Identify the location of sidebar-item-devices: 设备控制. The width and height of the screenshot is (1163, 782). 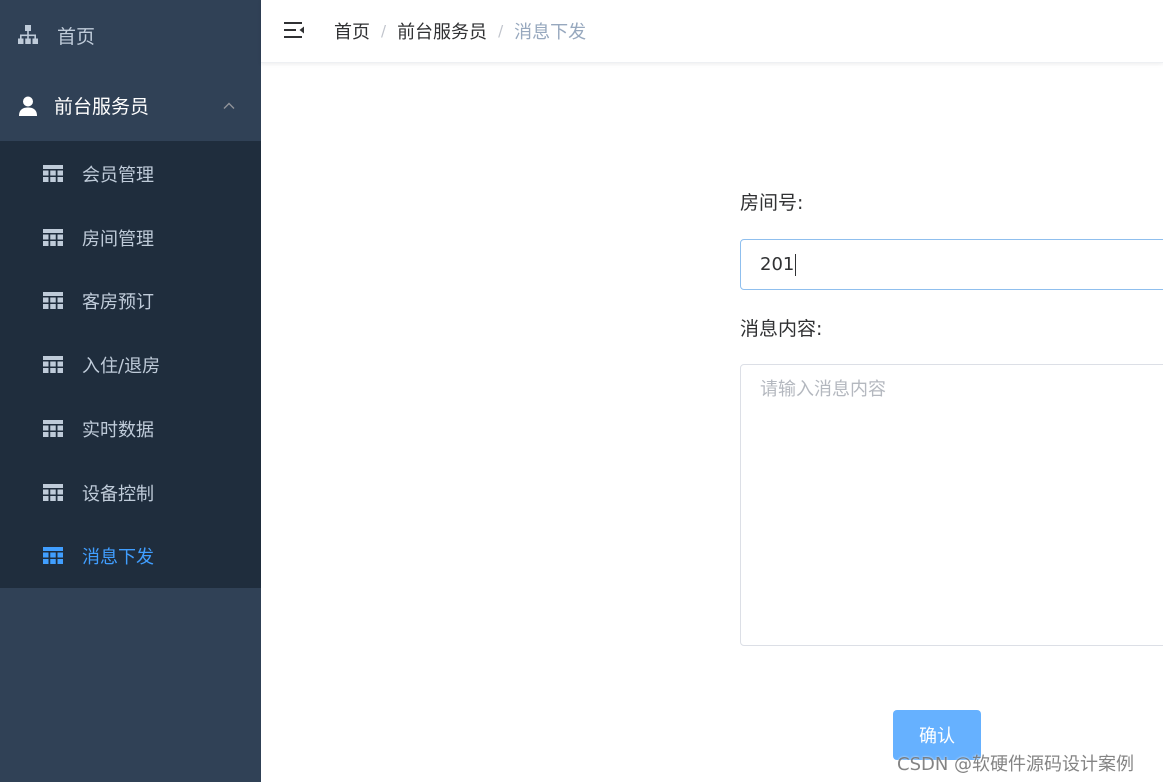
(130, 493).